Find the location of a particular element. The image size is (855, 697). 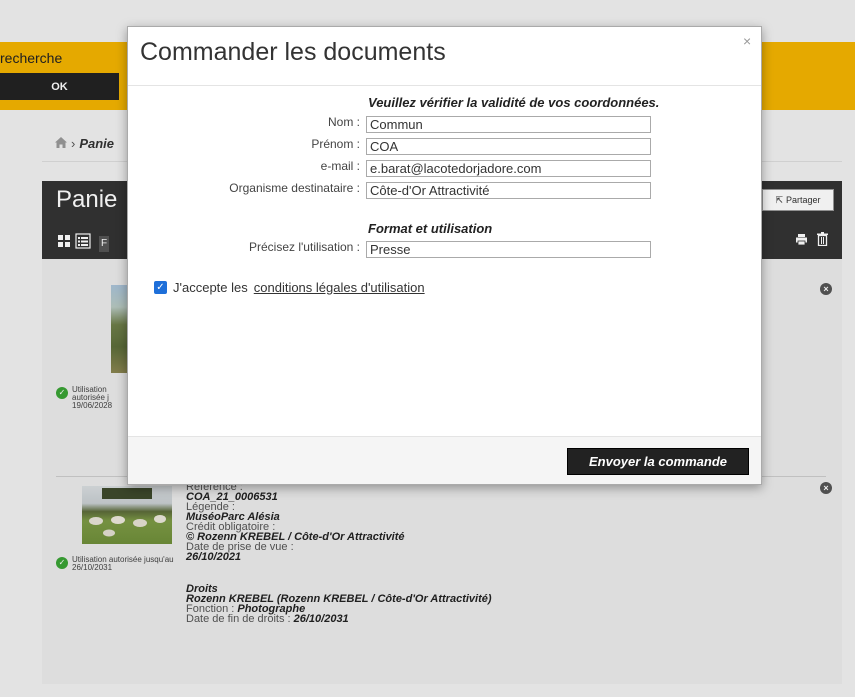

organisme-label: Organisme destinataire : is located at coordinates (294, 188).